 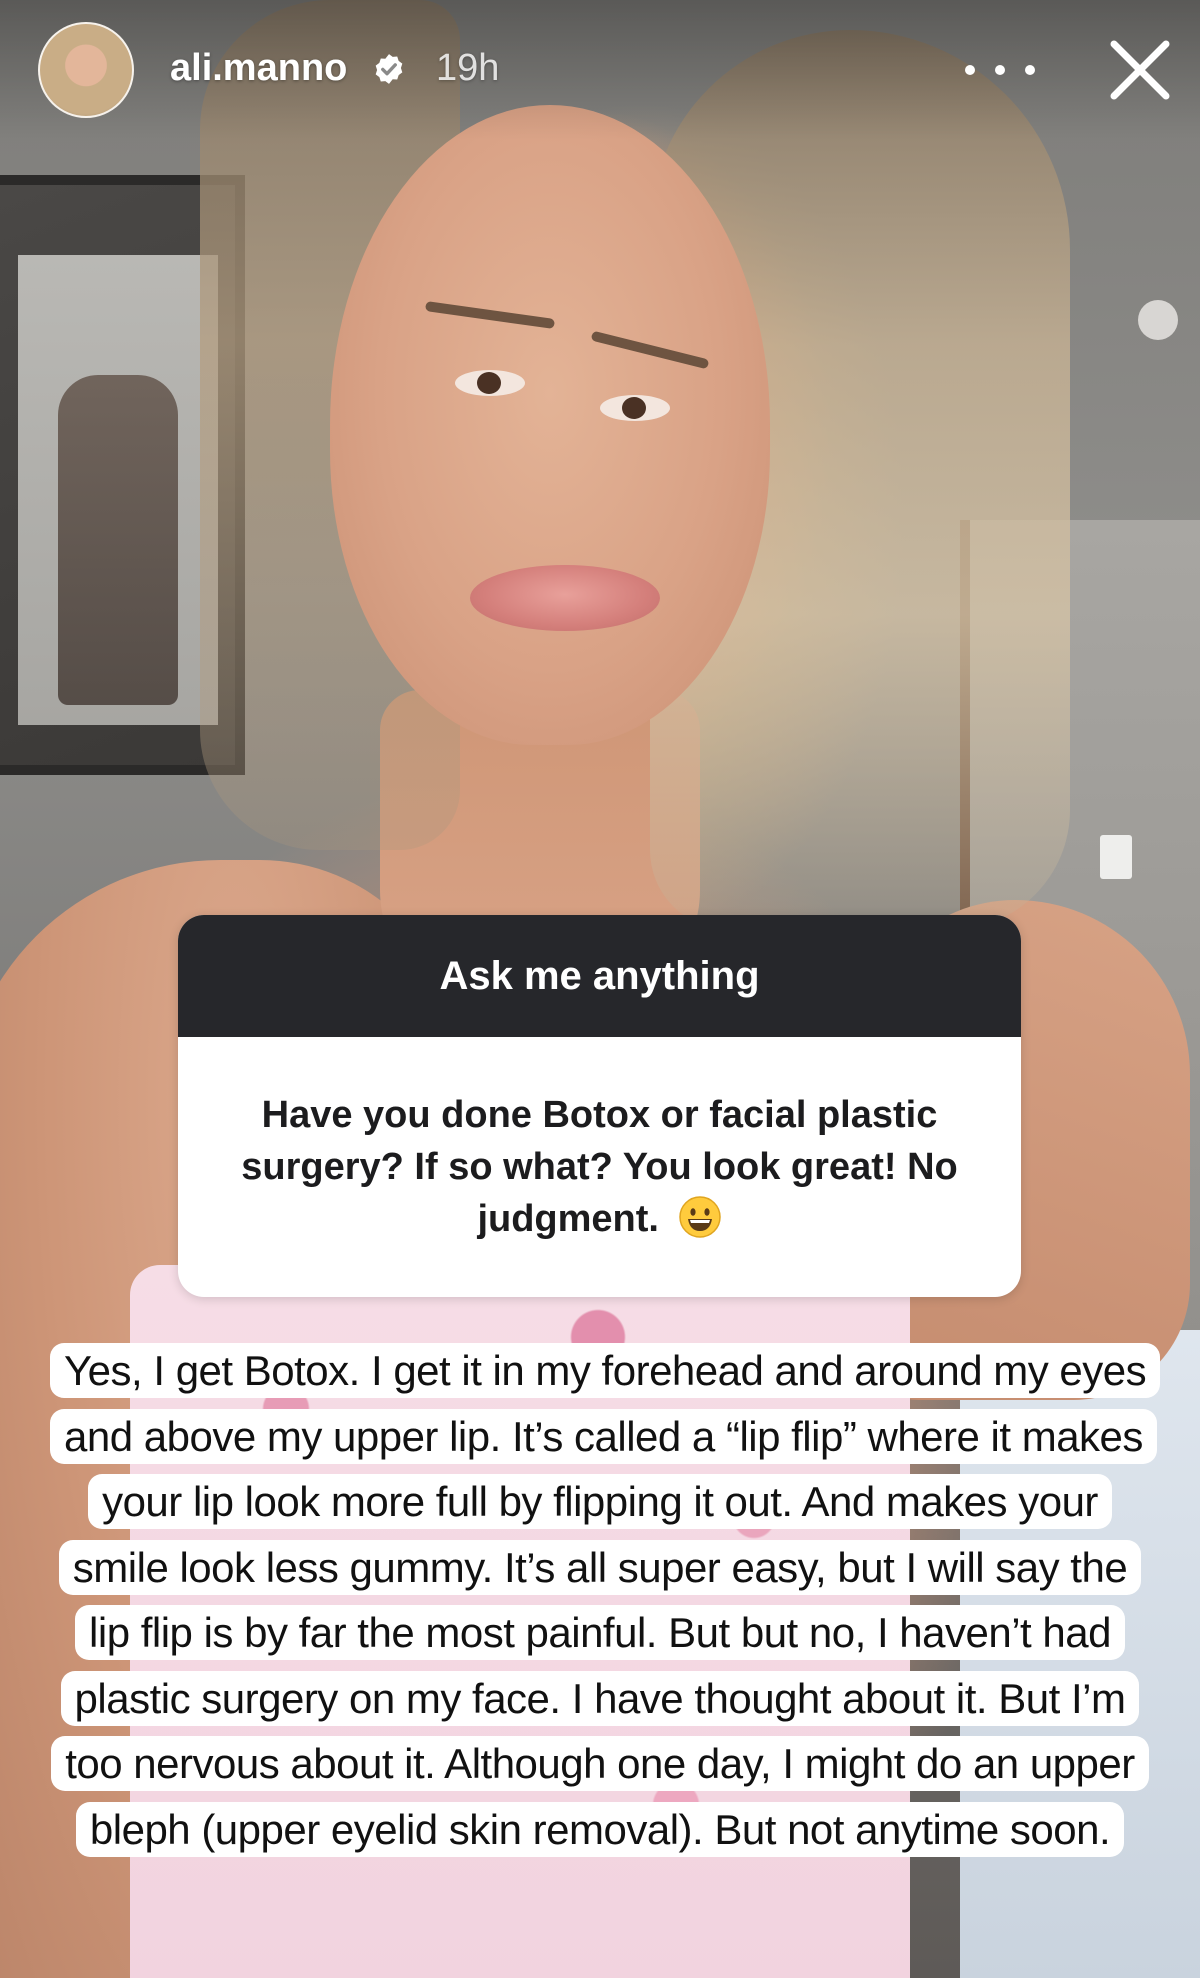 What do you see at coordinates (468, 68) in the screenshot?
I see `post-timestamp: 19h` at bounding box center [468, 68].